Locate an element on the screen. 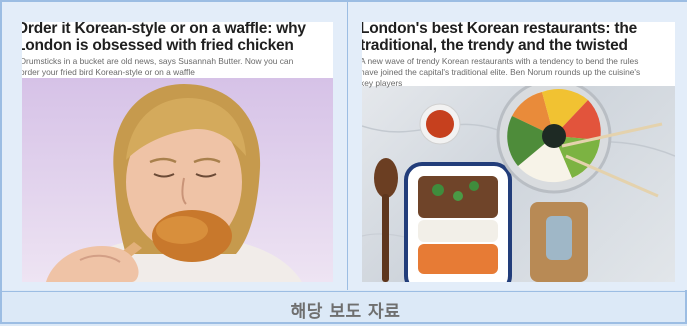 This screenshot has width=687, height=326. press-release-caption: 해당 보도 자료 is located at coordinates (344, 308).